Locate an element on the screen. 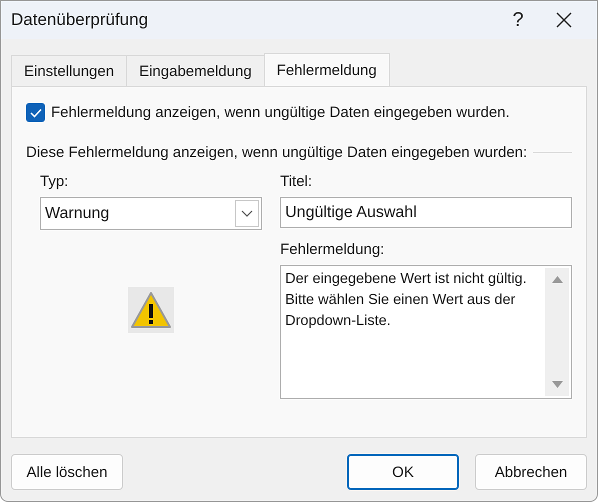 This screenshot has width=598, height=502. chevron-down-icon is located at coordinates (247, 213).